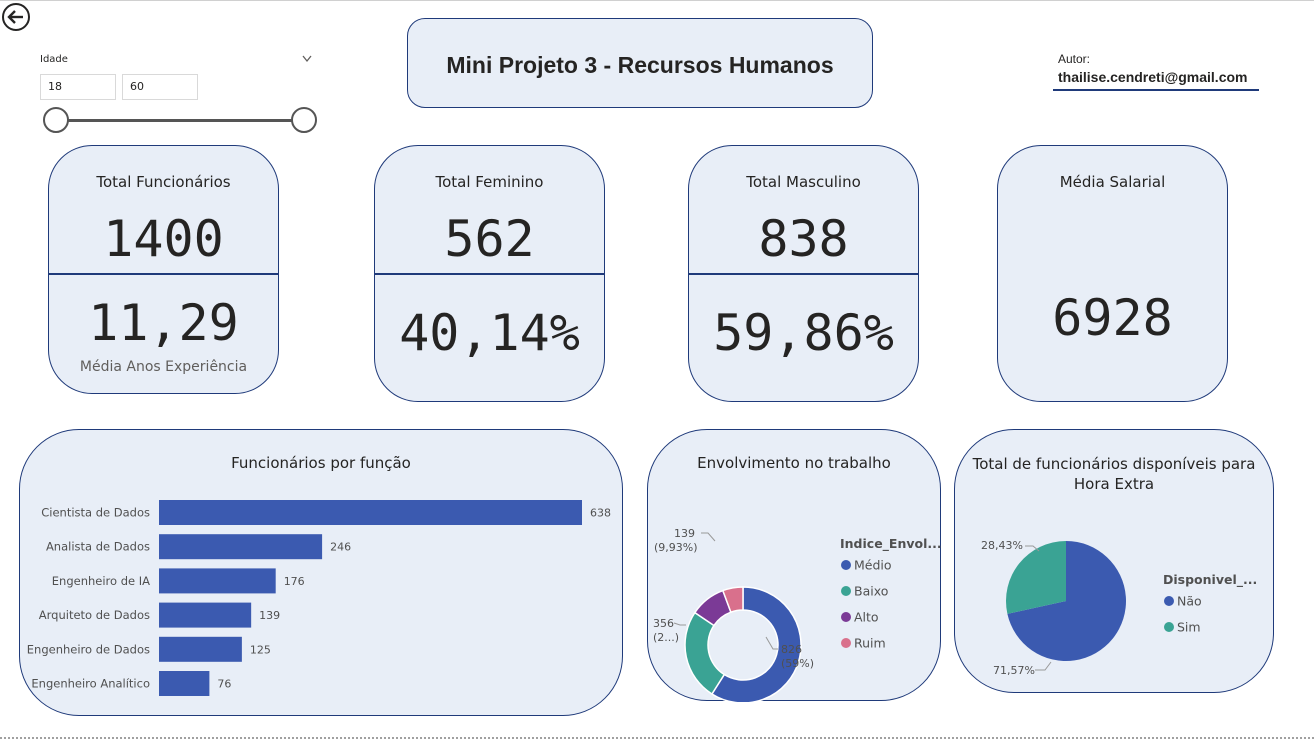  I want to click on kpi-card-total-masculino: Total Masculino 838 59,86%, so click(803, 273).